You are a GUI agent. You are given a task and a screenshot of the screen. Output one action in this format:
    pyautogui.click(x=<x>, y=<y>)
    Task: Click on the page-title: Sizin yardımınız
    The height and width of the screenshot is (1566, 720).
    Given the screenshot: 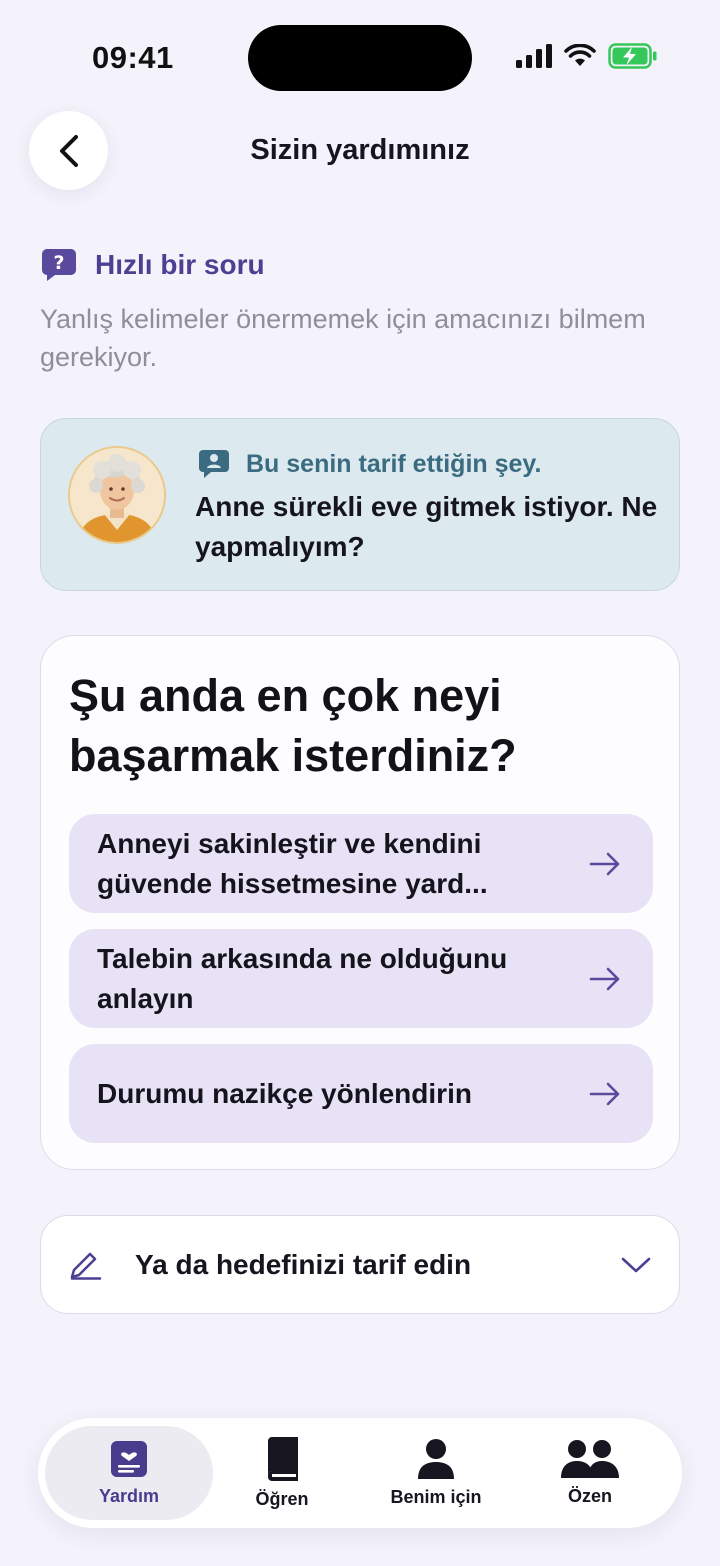 What is the action you would take?
    pyautogui.click(x=360, y=150)
    